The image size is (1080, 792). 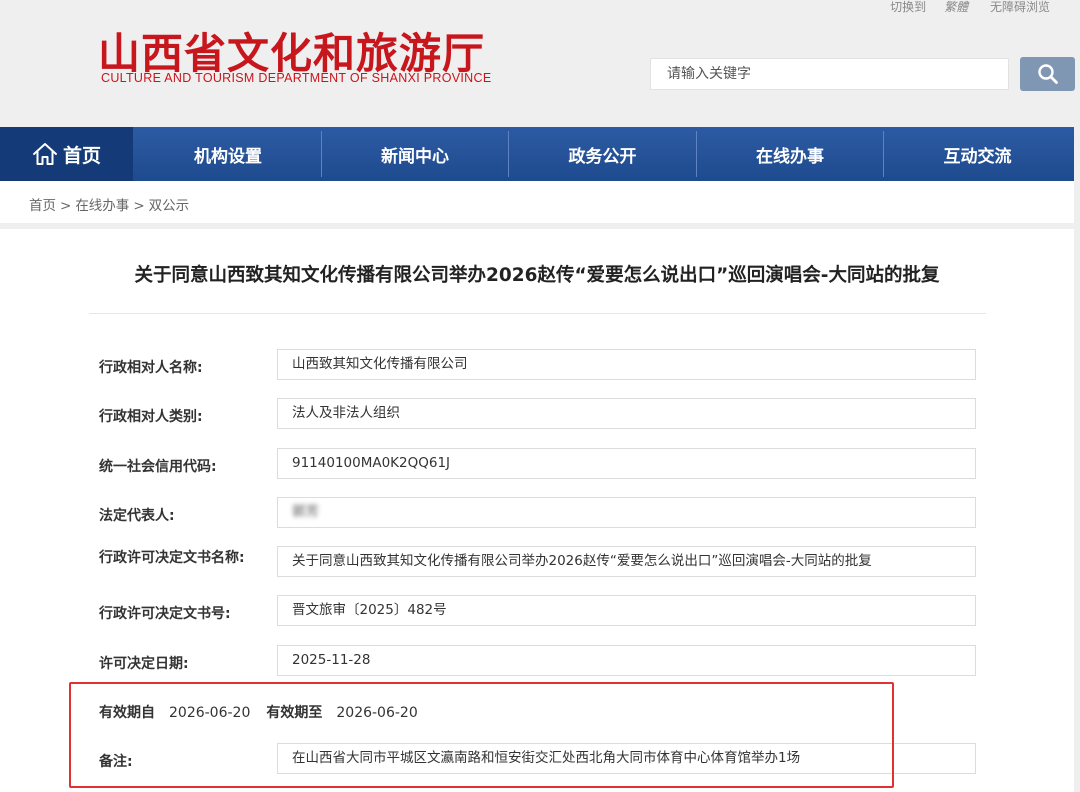 I want to click on nav-item-interaction: 互动交流, so click(x=977, y=154).